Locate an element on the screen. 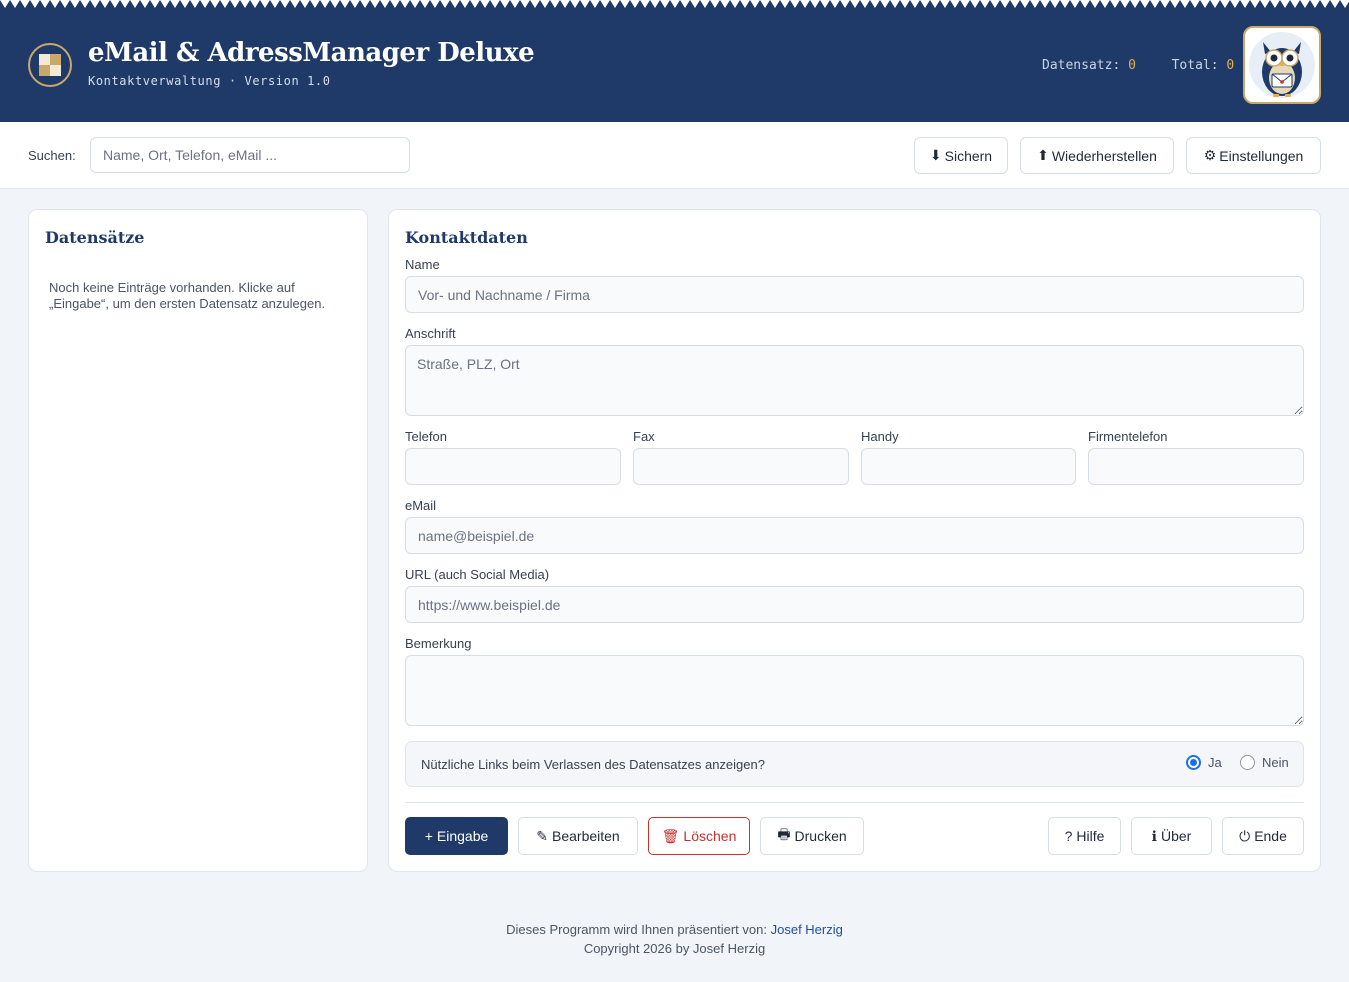 Image resolution: width=1349 pixels, height=982 pixels. footer-author-link: Josef Herzig is located at coordinates (807, 929).